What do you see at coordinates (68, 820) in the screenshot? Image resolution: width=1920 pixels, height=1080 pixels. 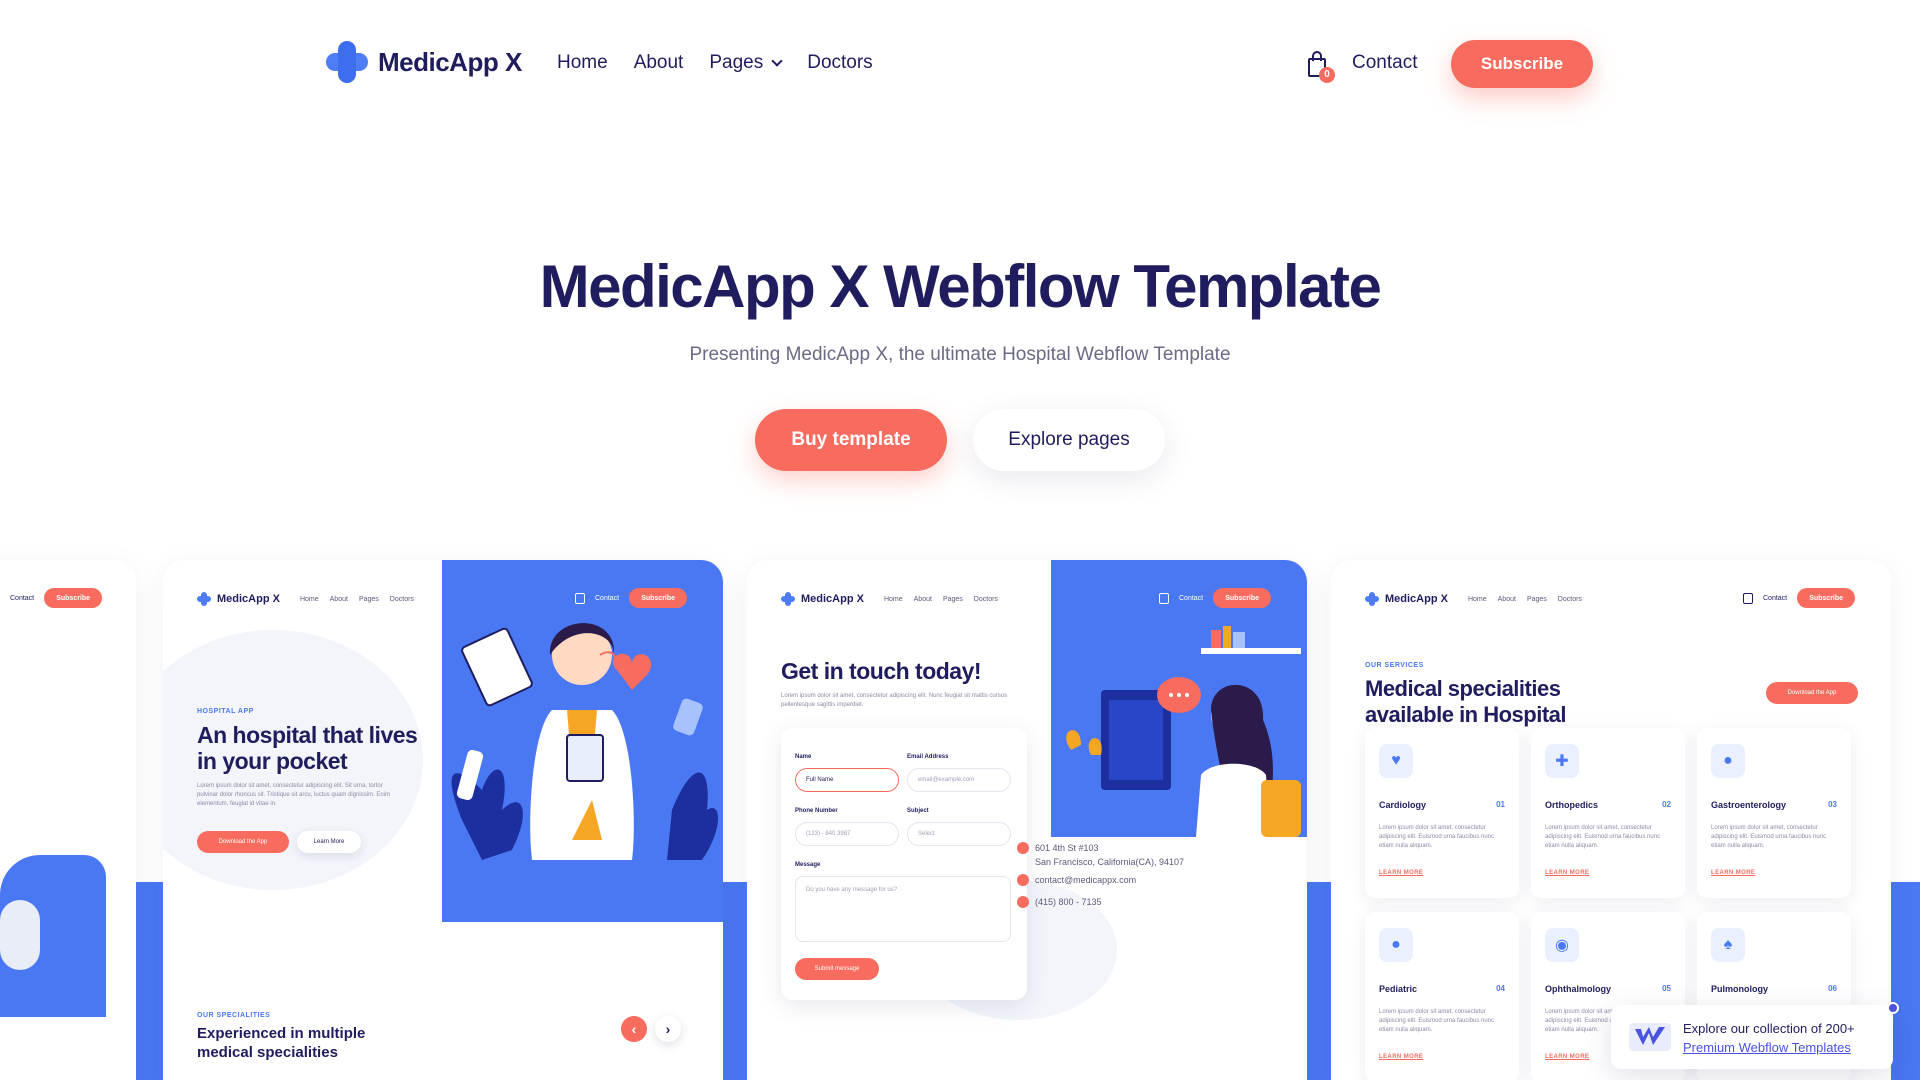 I see `preview-card-partial: Contact Subscribe` at bounding box center [68, 820].